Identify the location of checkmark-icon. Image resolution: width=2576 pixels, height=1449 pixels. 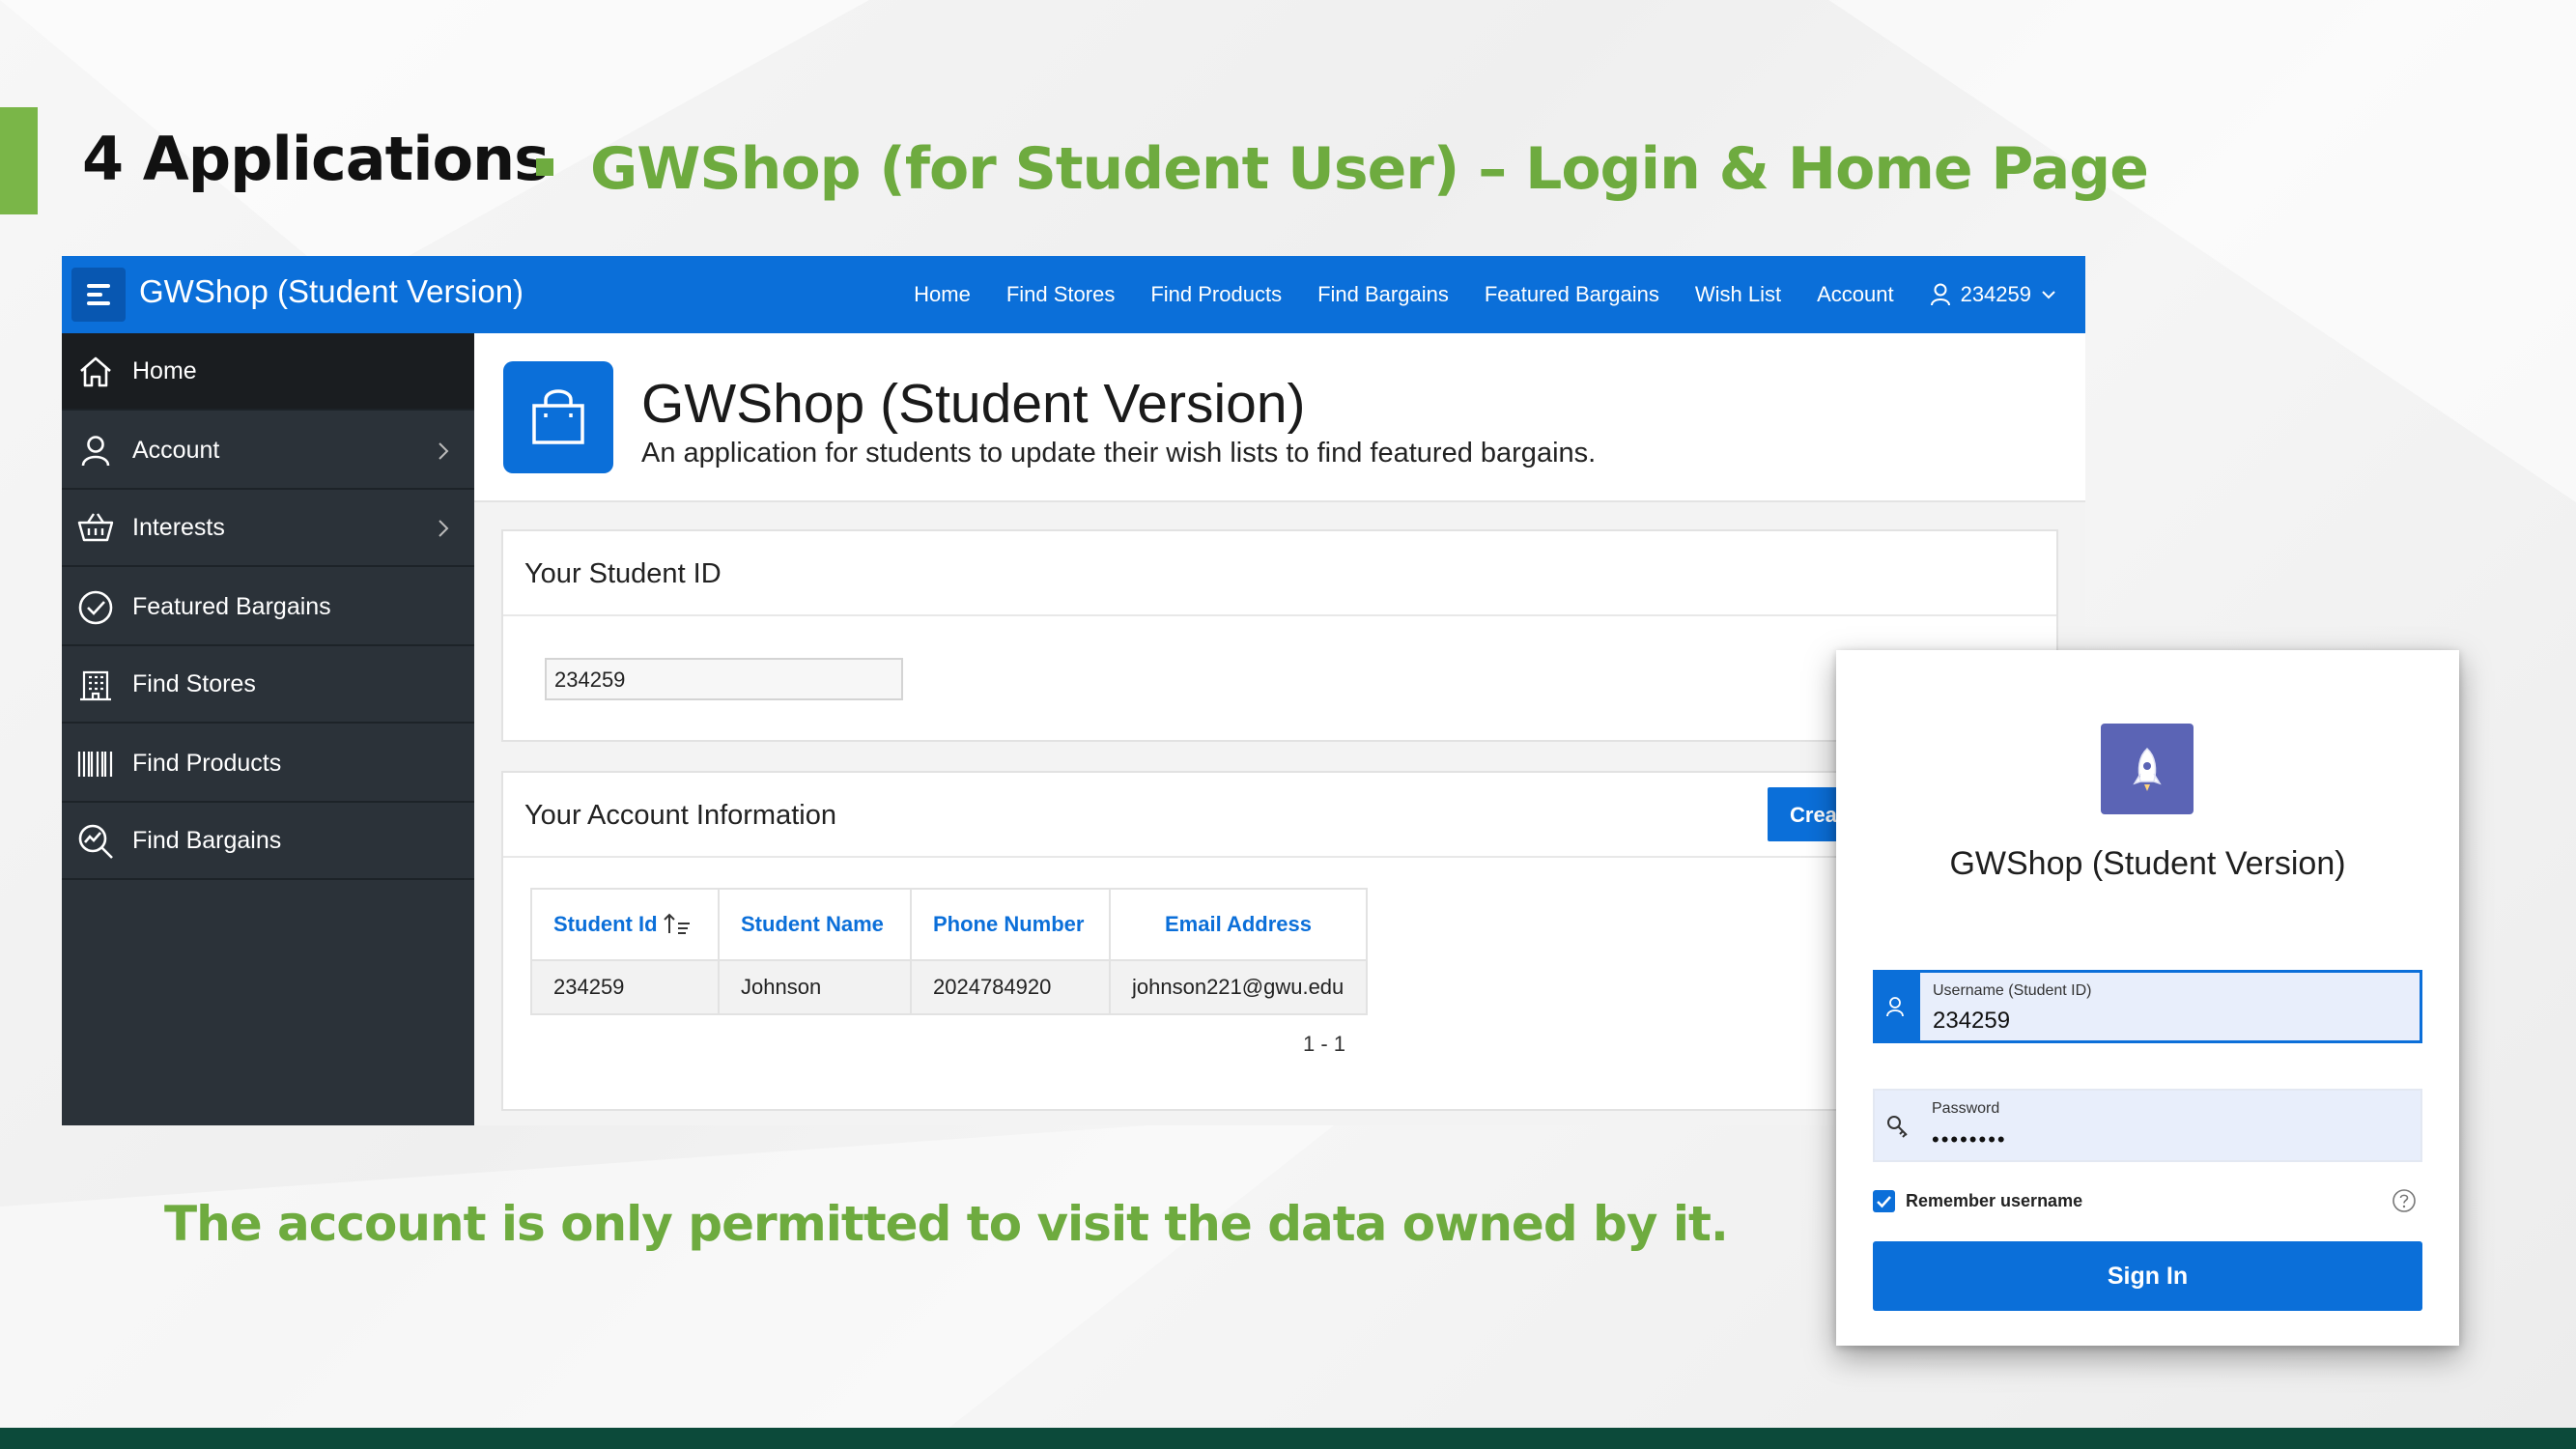
(1884, 1202).